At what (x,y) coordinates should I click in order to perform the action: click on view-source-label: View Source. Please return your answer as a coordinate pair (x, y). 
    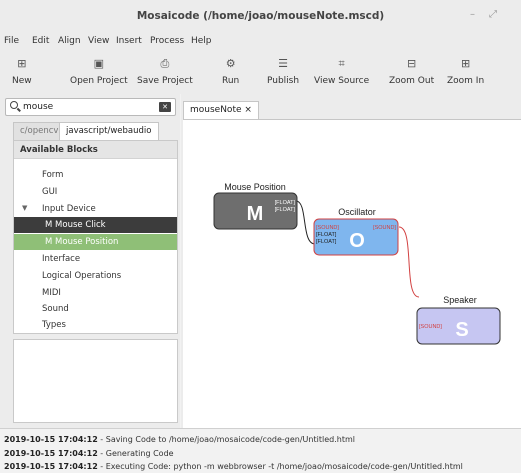
    Looking at the image, I should click on (342, 81).